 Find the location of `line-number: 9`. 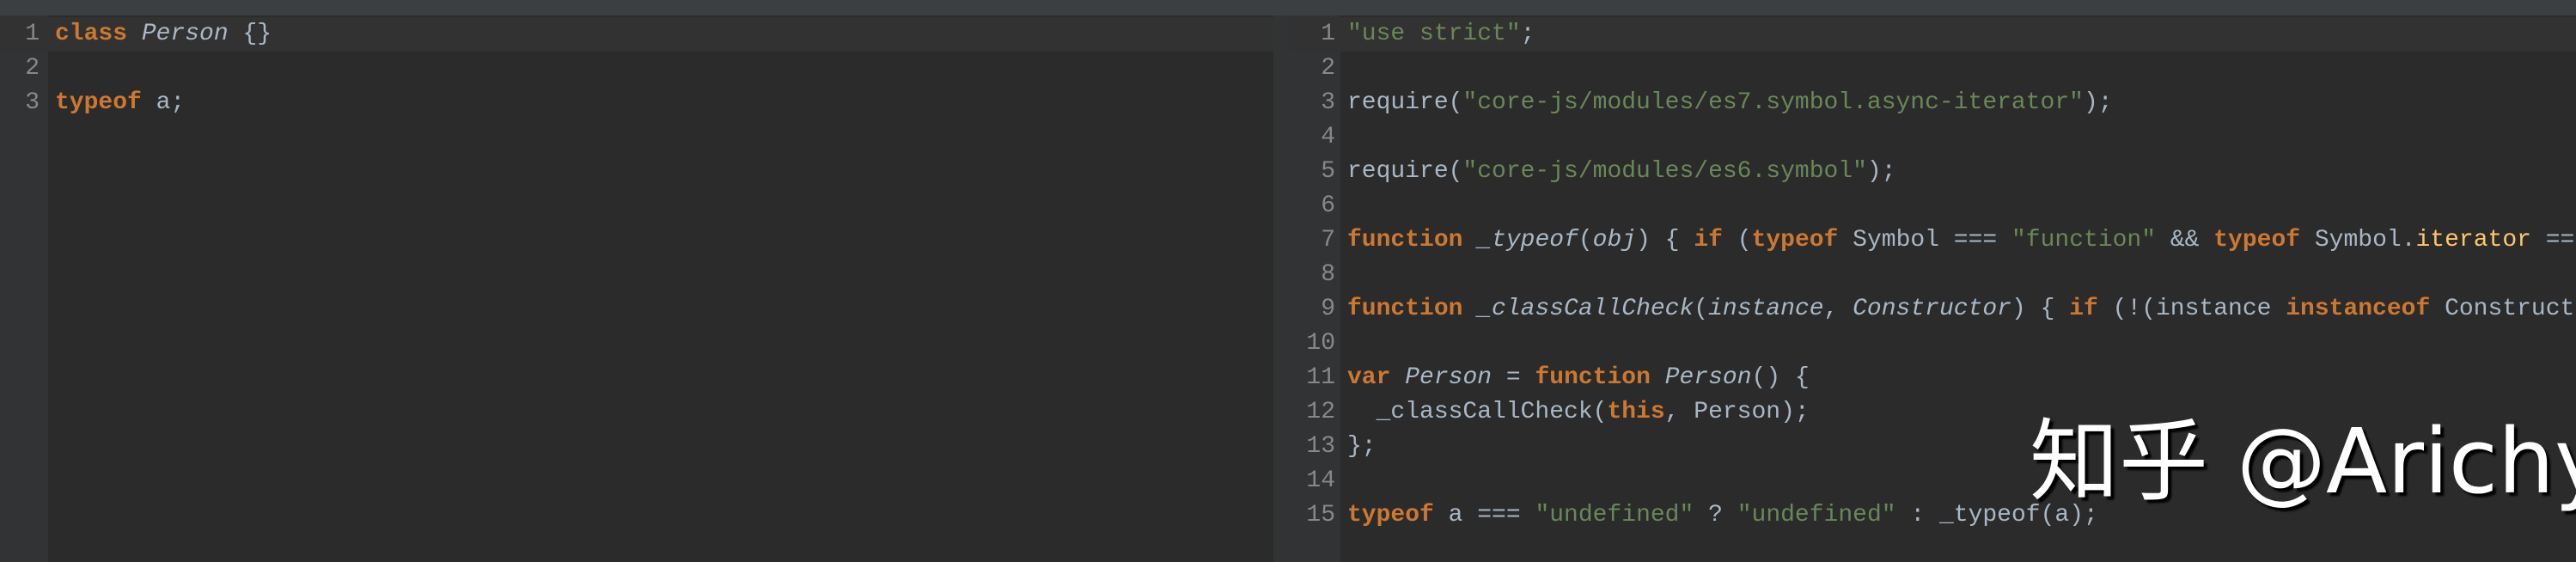

line-number: 9 is located at coordinates (1328, 309).